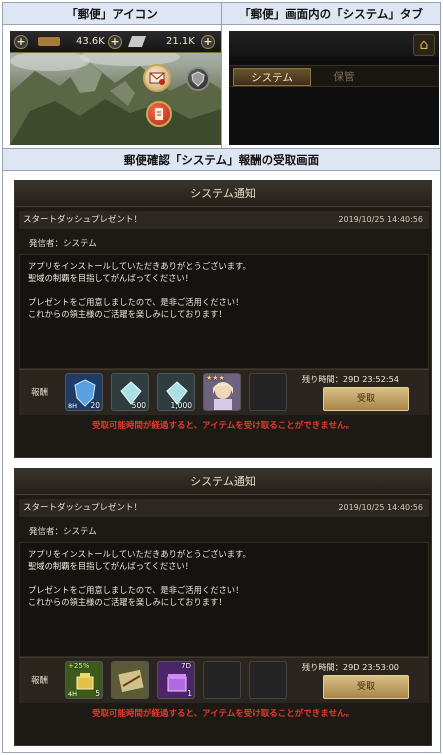 The height and width of the screenshot is (755, 443). What do you see at coordinates (112, 14) in the screenshot?
I see `header-mail-icon: 「郵便」アイコン` at bounding box center [112, 14].